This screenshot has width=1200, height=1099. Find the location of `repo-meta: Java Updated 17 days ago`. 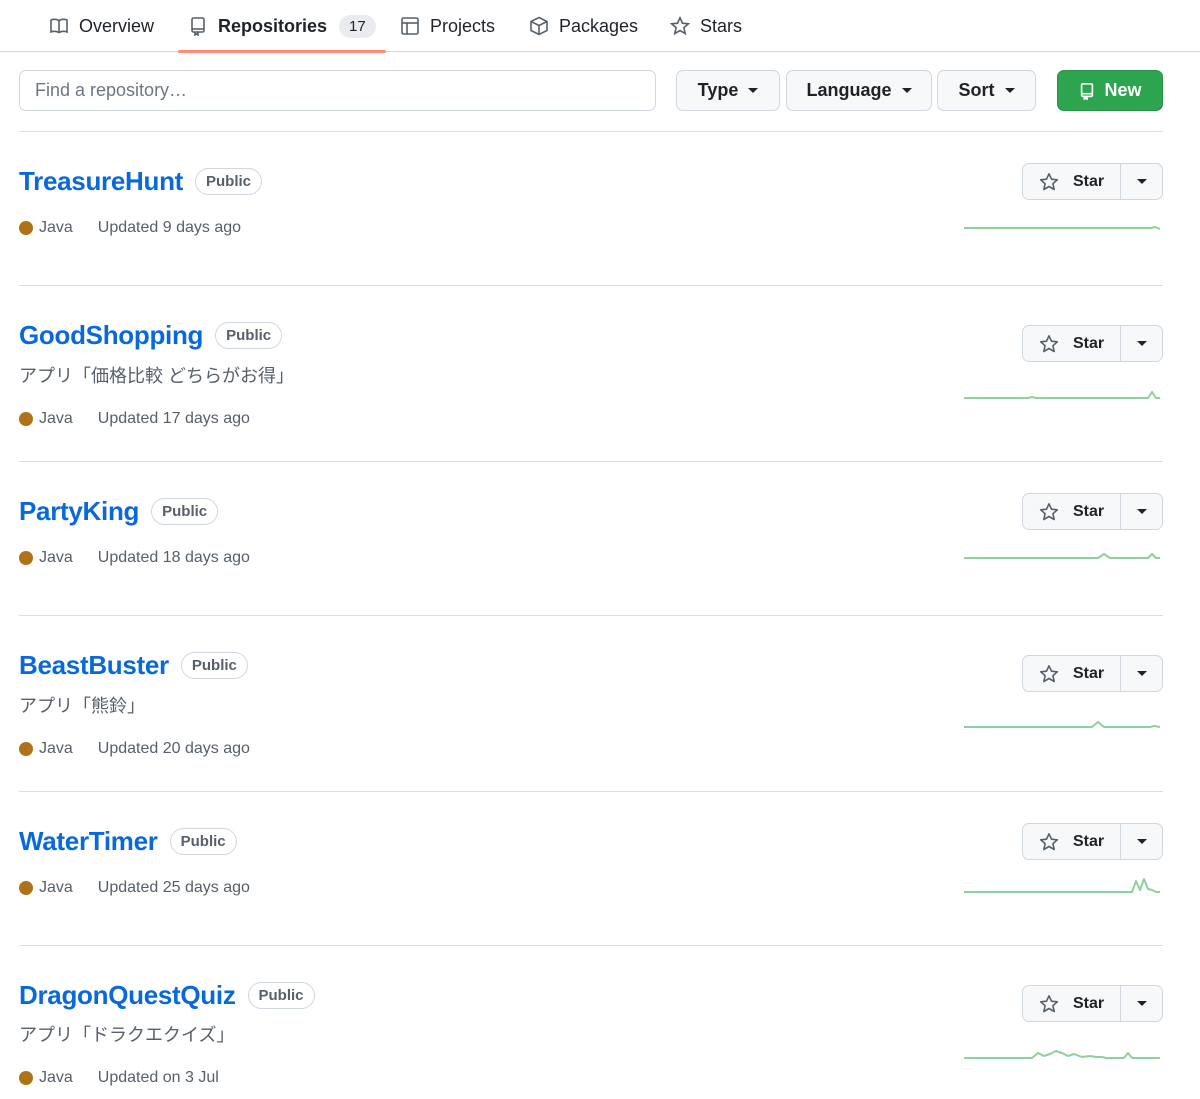

repo-meta: Java Updated 17 days ago is located at coordinates (134, 419).